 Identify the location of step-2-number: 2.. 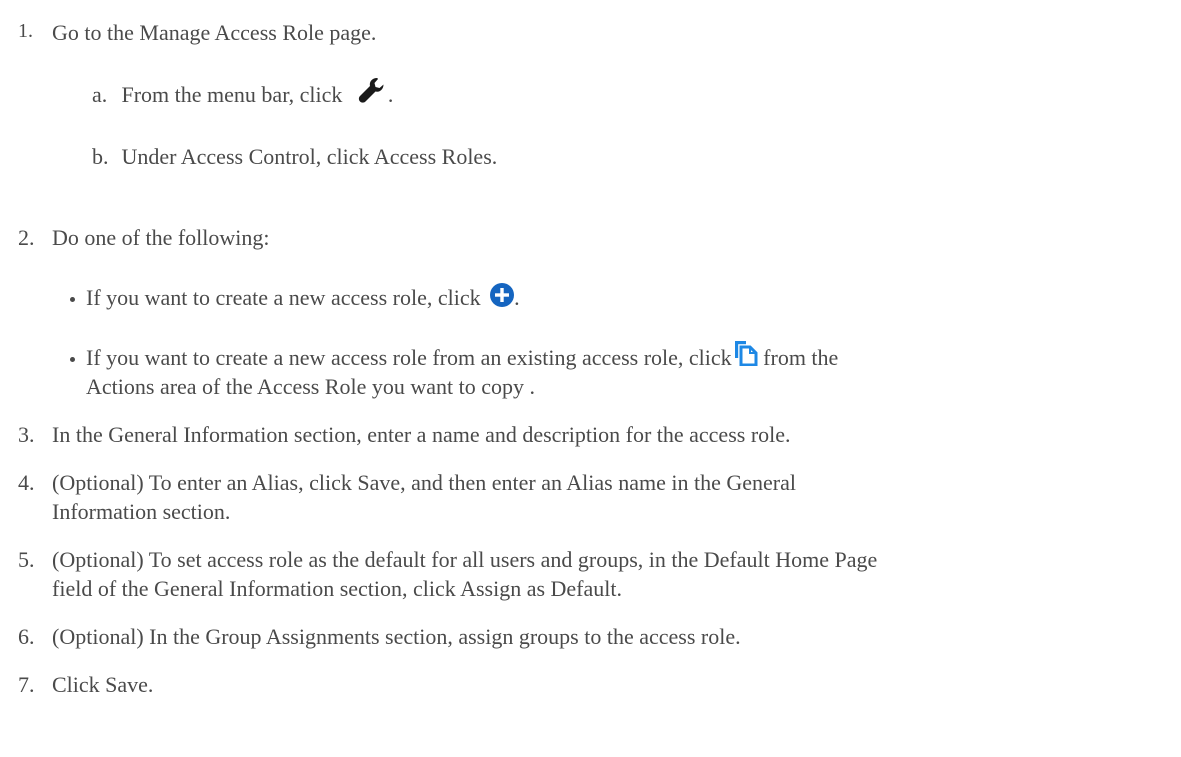
(26, 237).